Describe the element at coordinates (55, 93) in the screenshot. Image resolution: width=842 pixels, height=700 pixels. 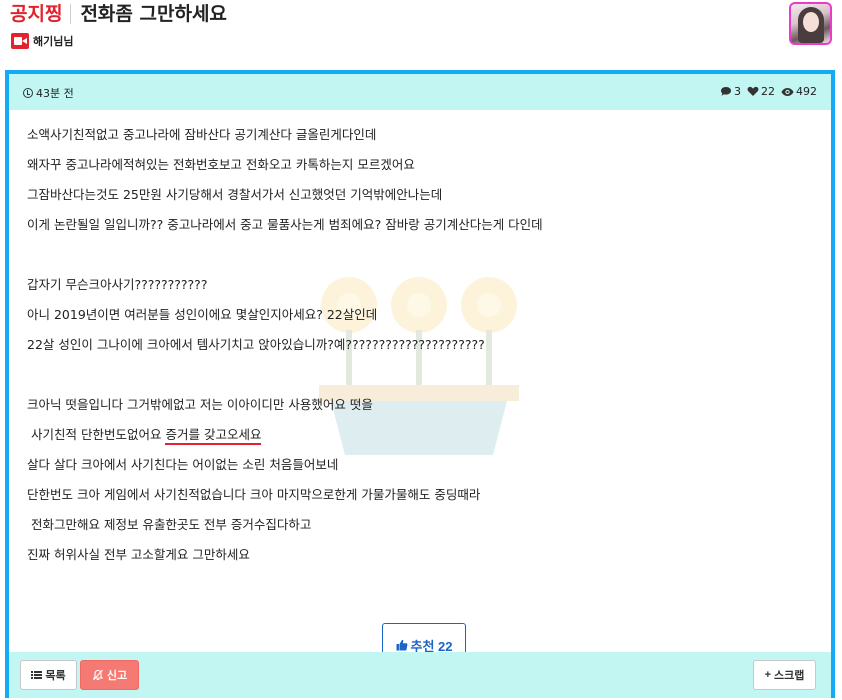
I see `post-time-text: 43분 전` at that location.